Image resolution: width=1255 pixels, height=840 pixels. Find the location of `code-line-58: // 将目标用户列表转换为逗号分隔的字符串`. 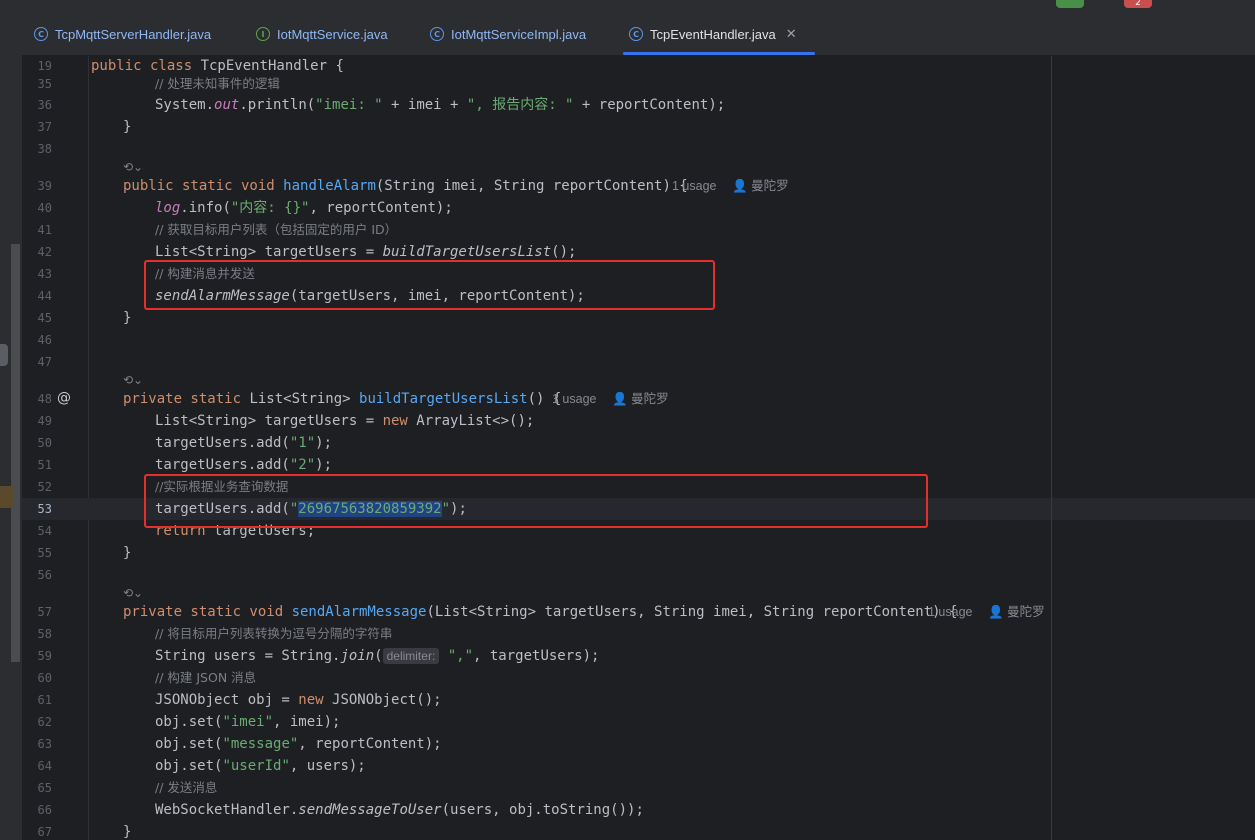

code-line-58: // 将目标用户列表转换为逗号分隔的字符串 is located at coordinates (273, 634).